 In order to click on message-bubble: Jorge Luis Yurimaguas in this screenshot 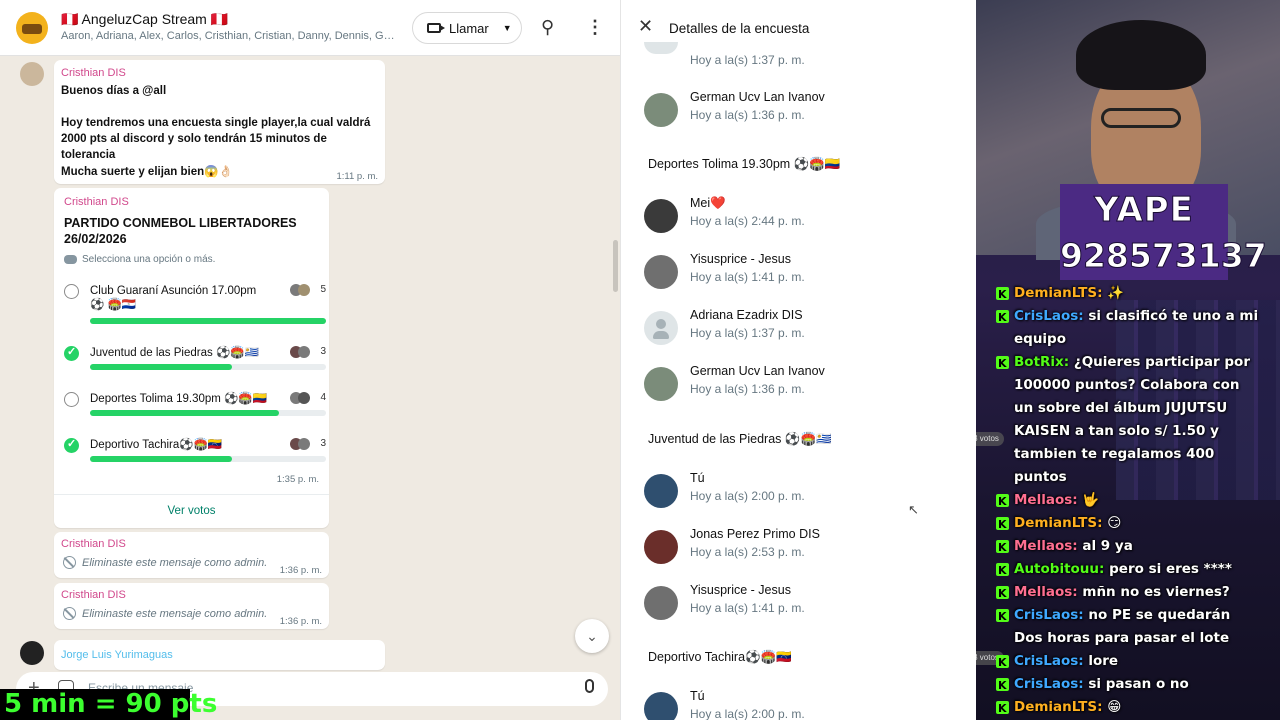, I will do `click(219, 655)`.